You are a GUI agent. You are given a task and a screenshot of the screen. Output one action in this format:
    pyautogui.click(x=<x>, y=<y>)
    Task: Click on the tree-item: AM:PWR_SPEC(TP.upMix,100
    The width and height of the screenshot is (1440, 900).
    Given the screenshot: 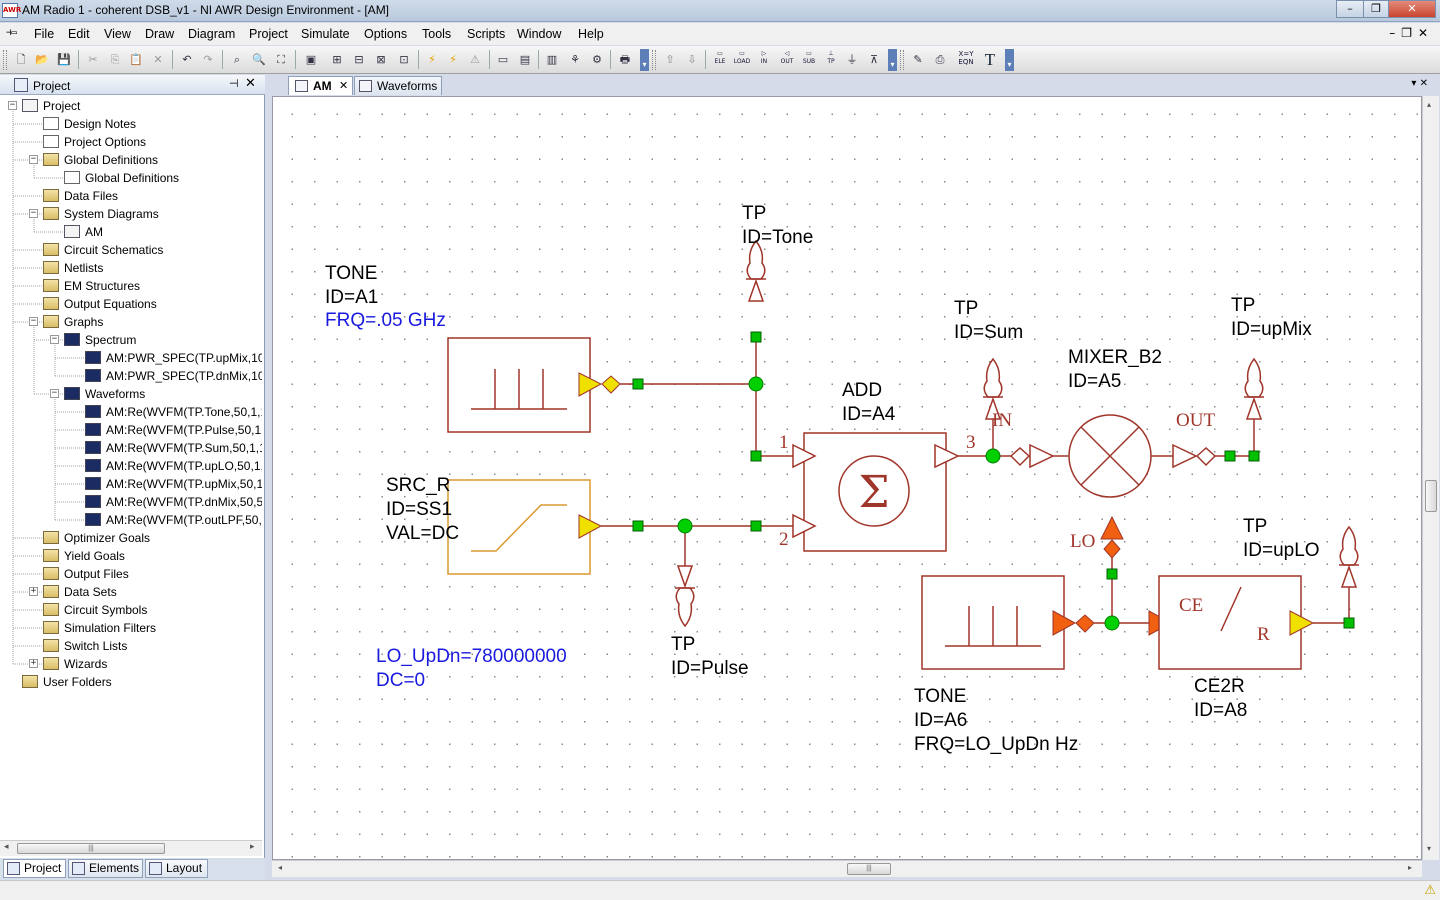 What is the action you would take?
    pyautogui.click(x=131, y=358)
    